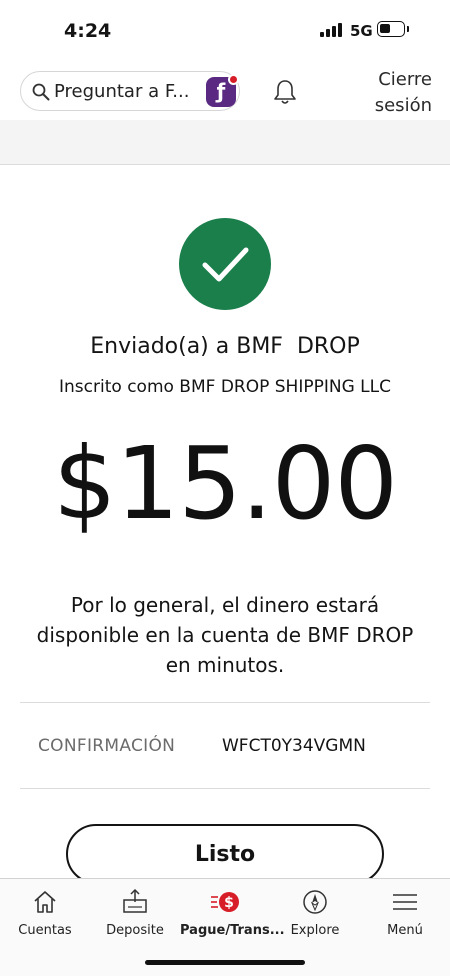  Describe the element at coordinates (225, 29) in the screenshot. I see `status-bar: 4:24 5G` at that location.